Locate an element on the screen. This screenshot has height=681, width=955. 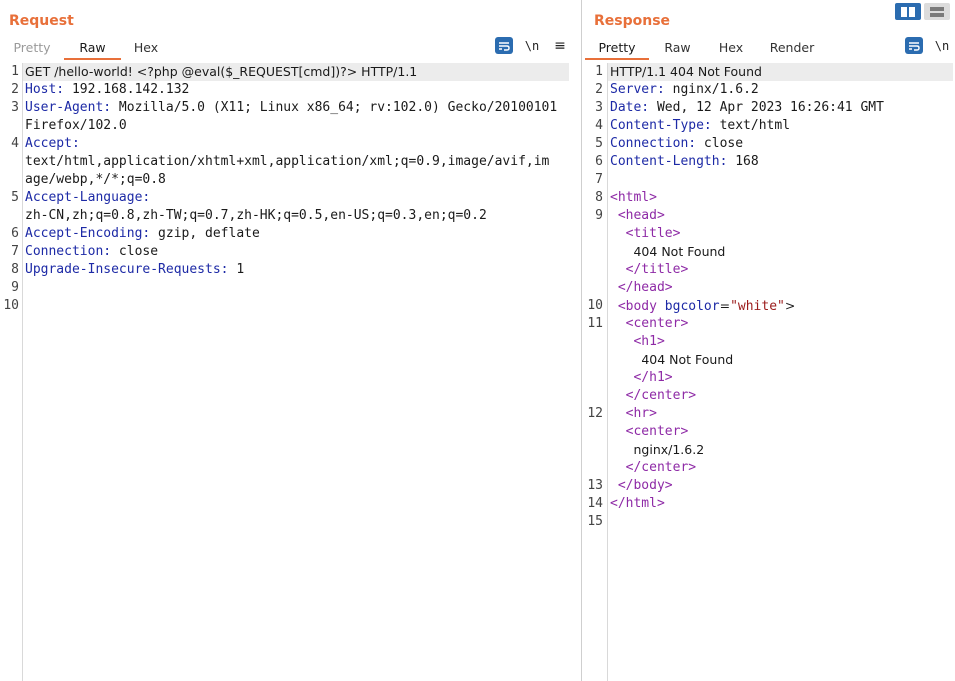
line-number: 7 is located at coordinates (15, 251).